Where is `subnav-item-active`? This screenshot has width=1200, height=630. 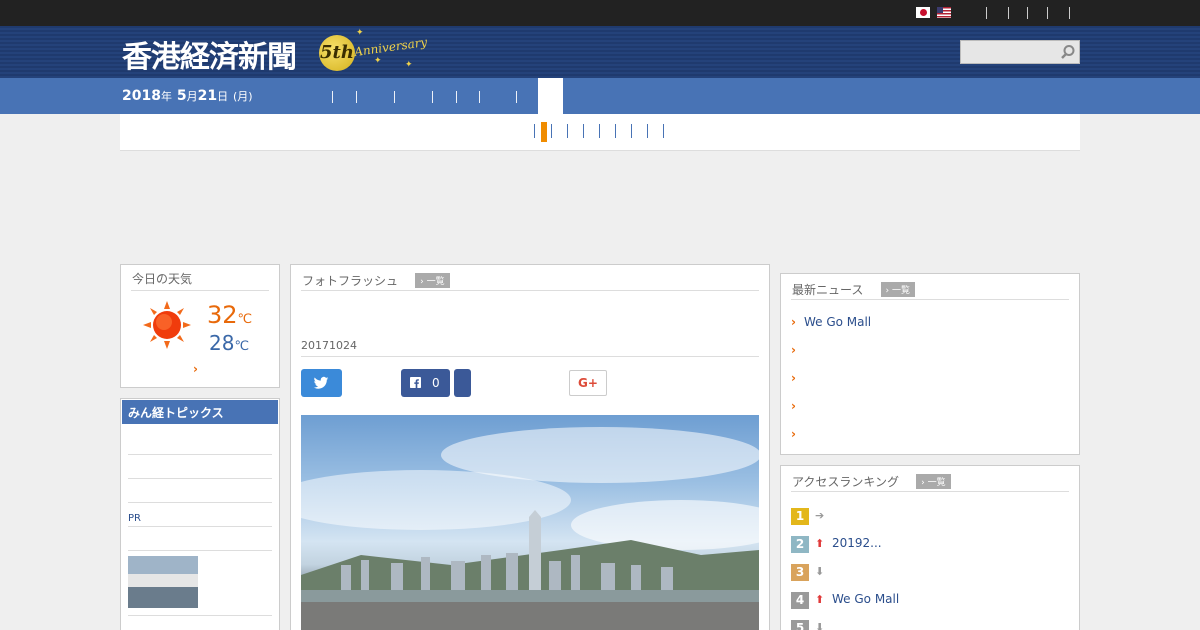
subnav-item-active is located at coordinates (544, 132).